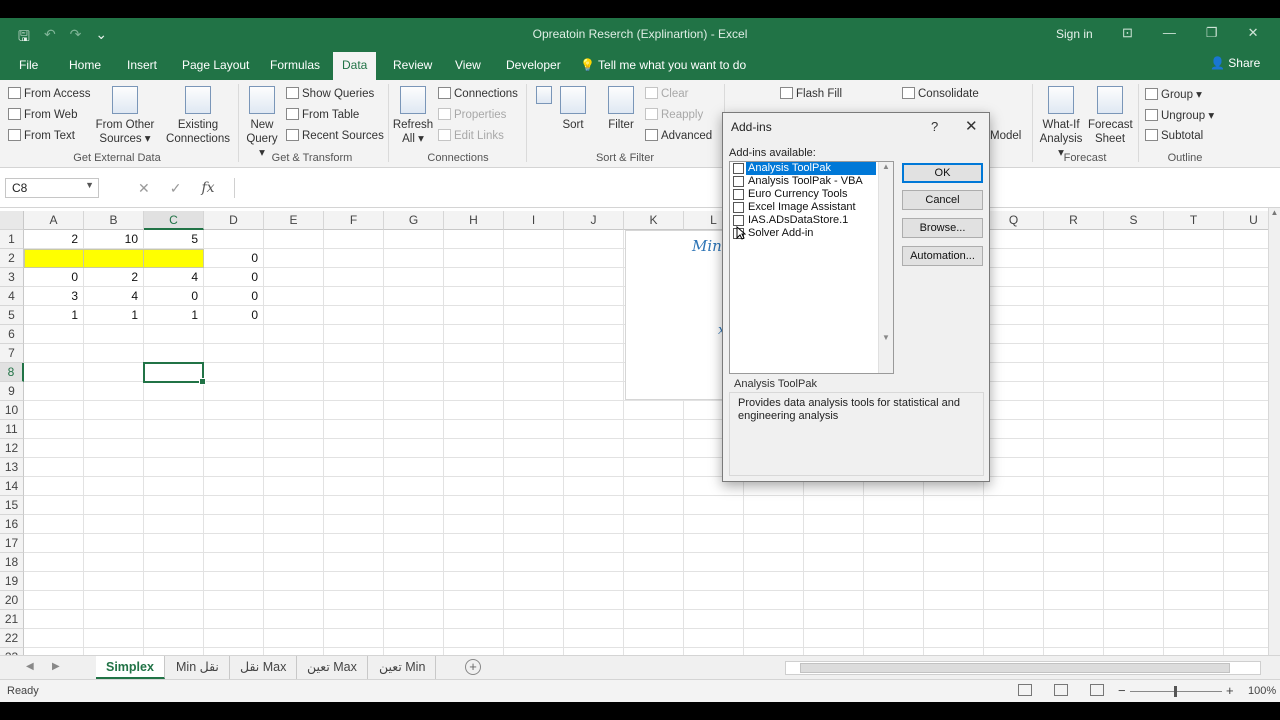 The image size is (1280, 720). I want to click on row-header: 21, so click(12, 619).